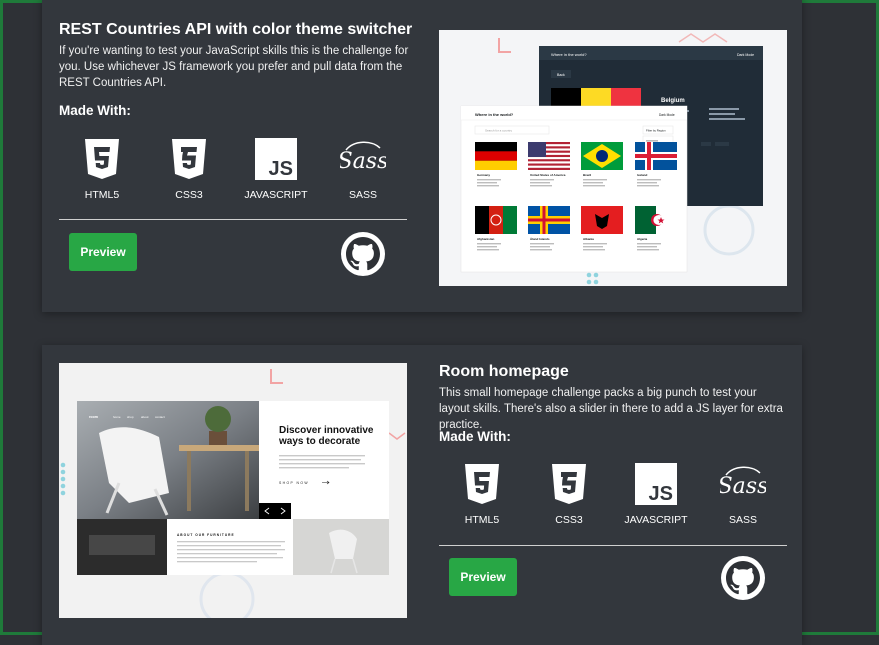 This screenshot has height=645, width=879. I want to click on room-nav-item: about, so click(145, 417).